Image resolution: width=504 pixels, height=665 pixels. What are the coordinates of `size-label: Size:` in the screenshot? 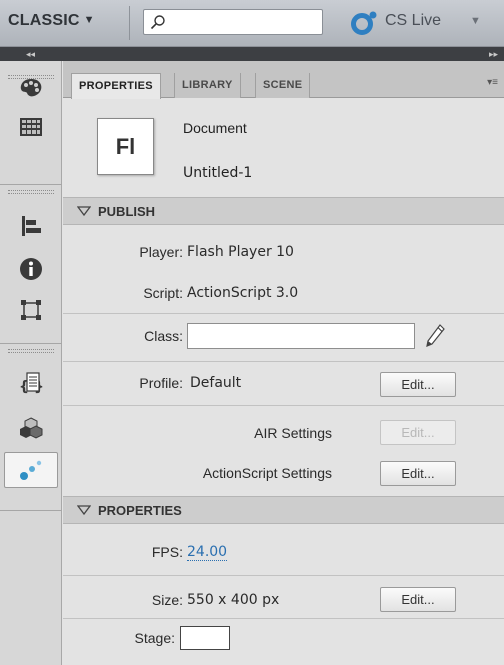 It's located at (167, 600).